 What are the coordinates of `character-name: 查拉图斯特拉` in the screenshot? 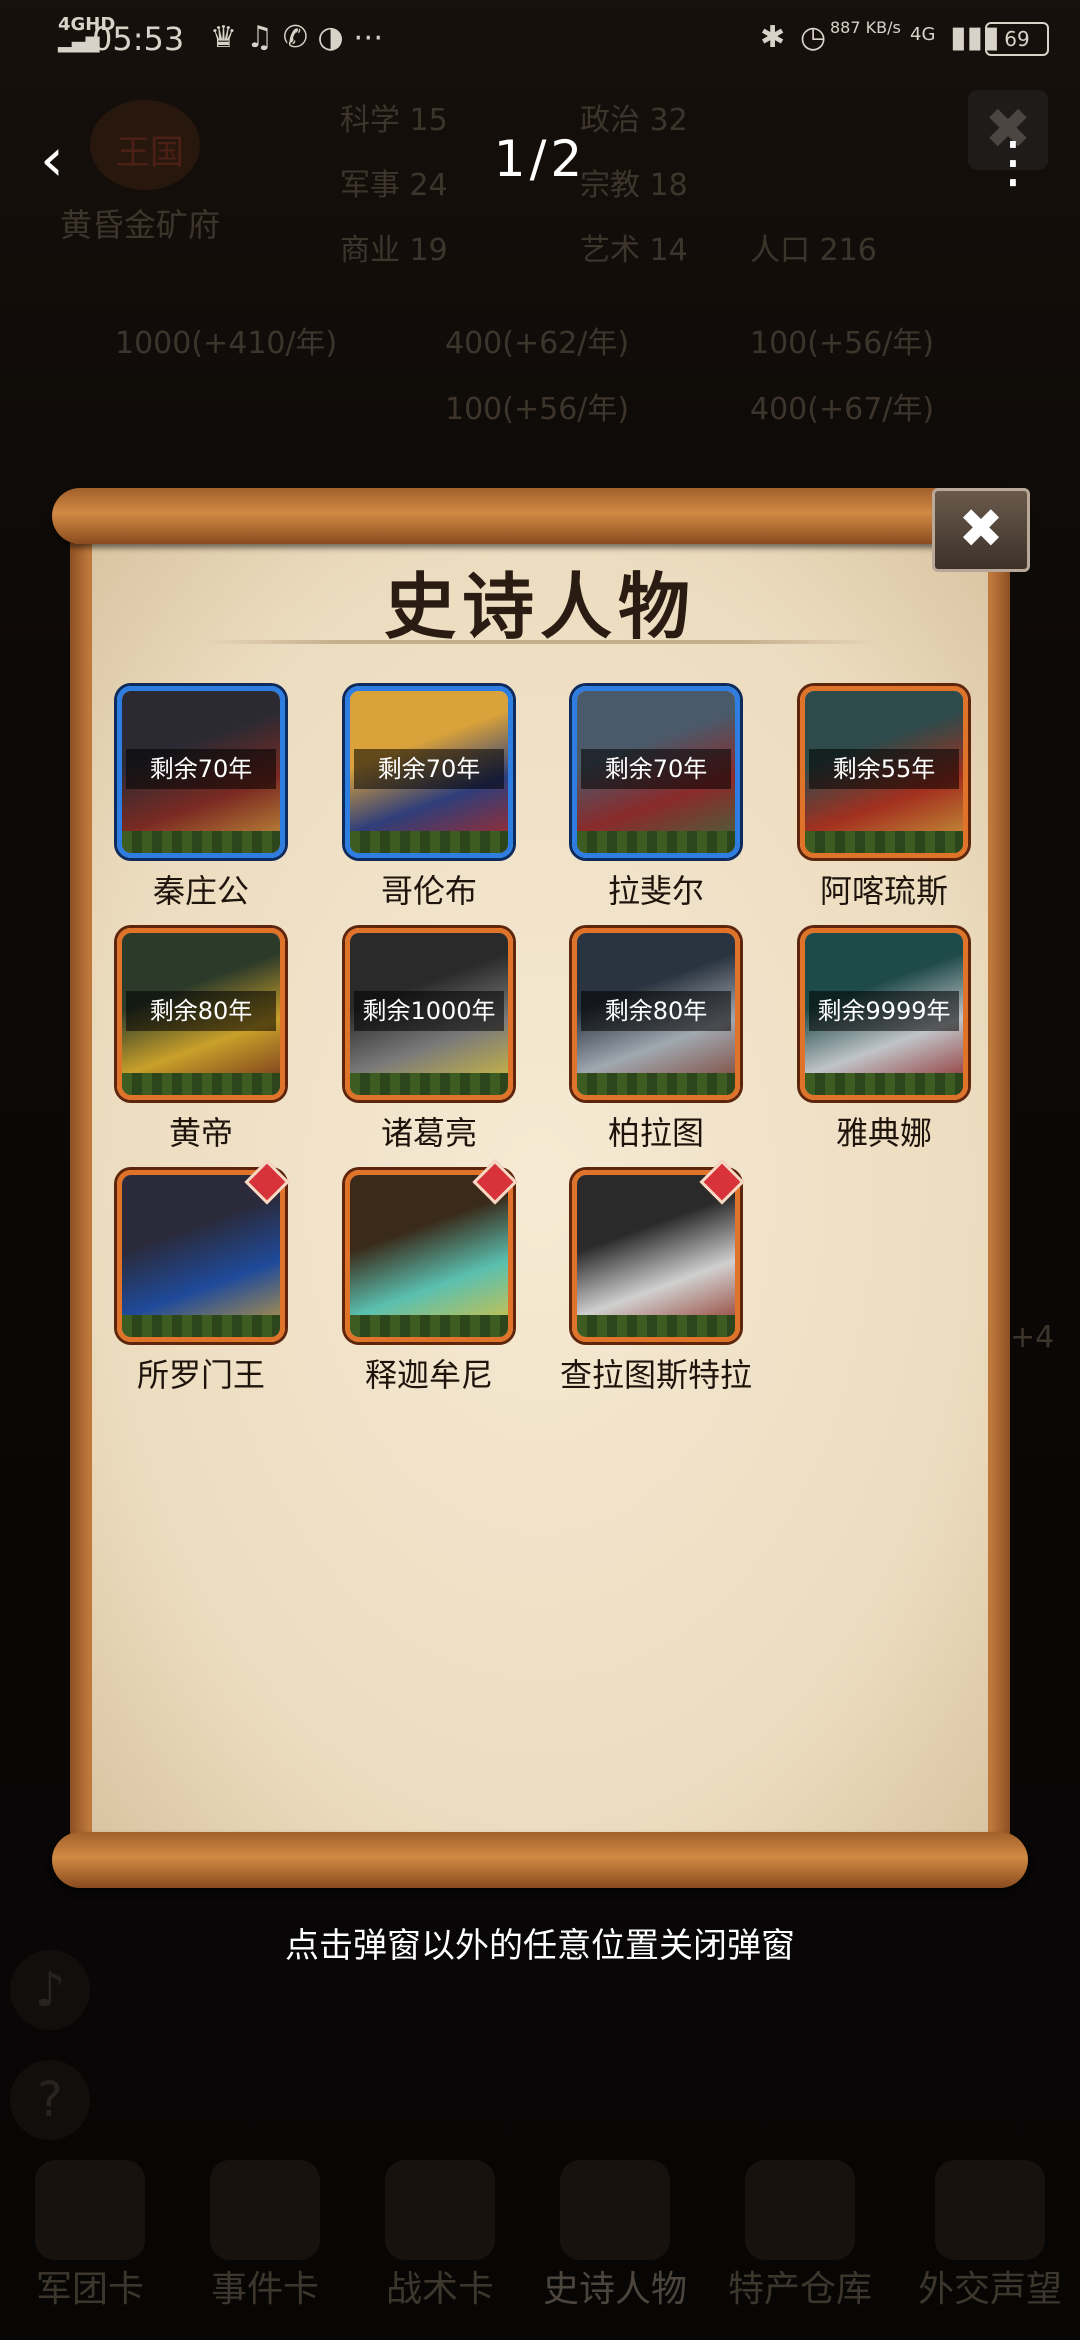 It's located at (655, 1375).